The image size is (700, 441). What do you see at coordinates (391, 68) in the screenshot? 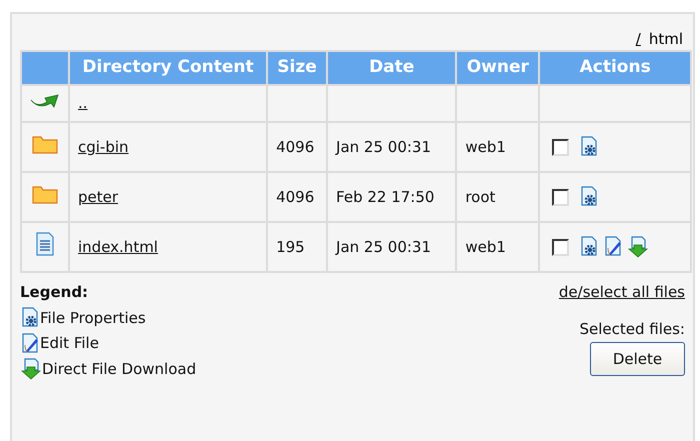
I see `column-header: Date` at bounding box center [391, 68].